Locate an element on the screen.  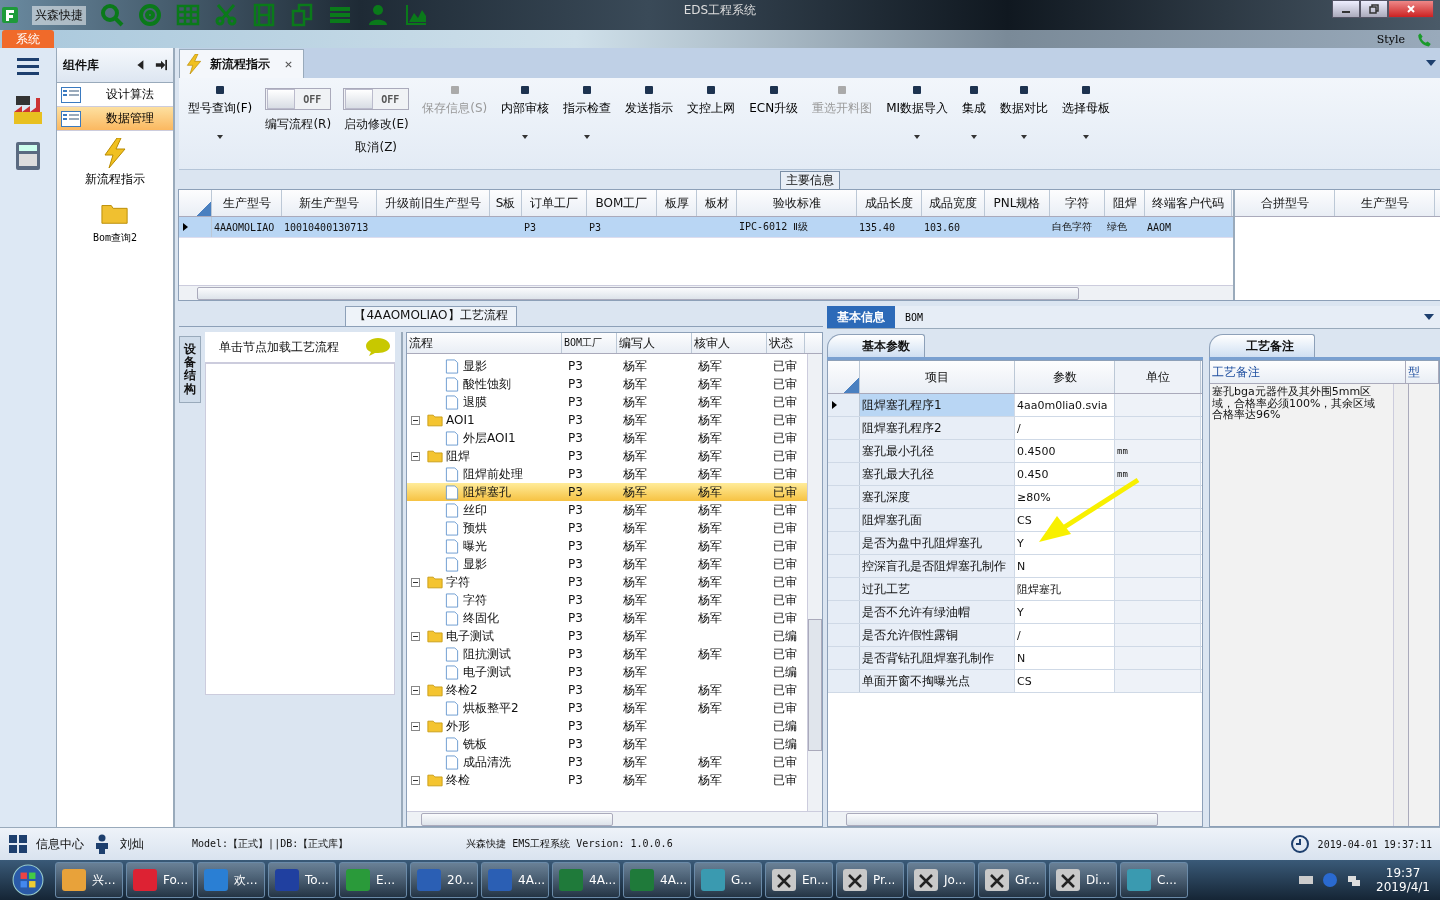
tree-row: 退膜 P3 杨军 杨军 已审 is located at coordinates (607, 402).